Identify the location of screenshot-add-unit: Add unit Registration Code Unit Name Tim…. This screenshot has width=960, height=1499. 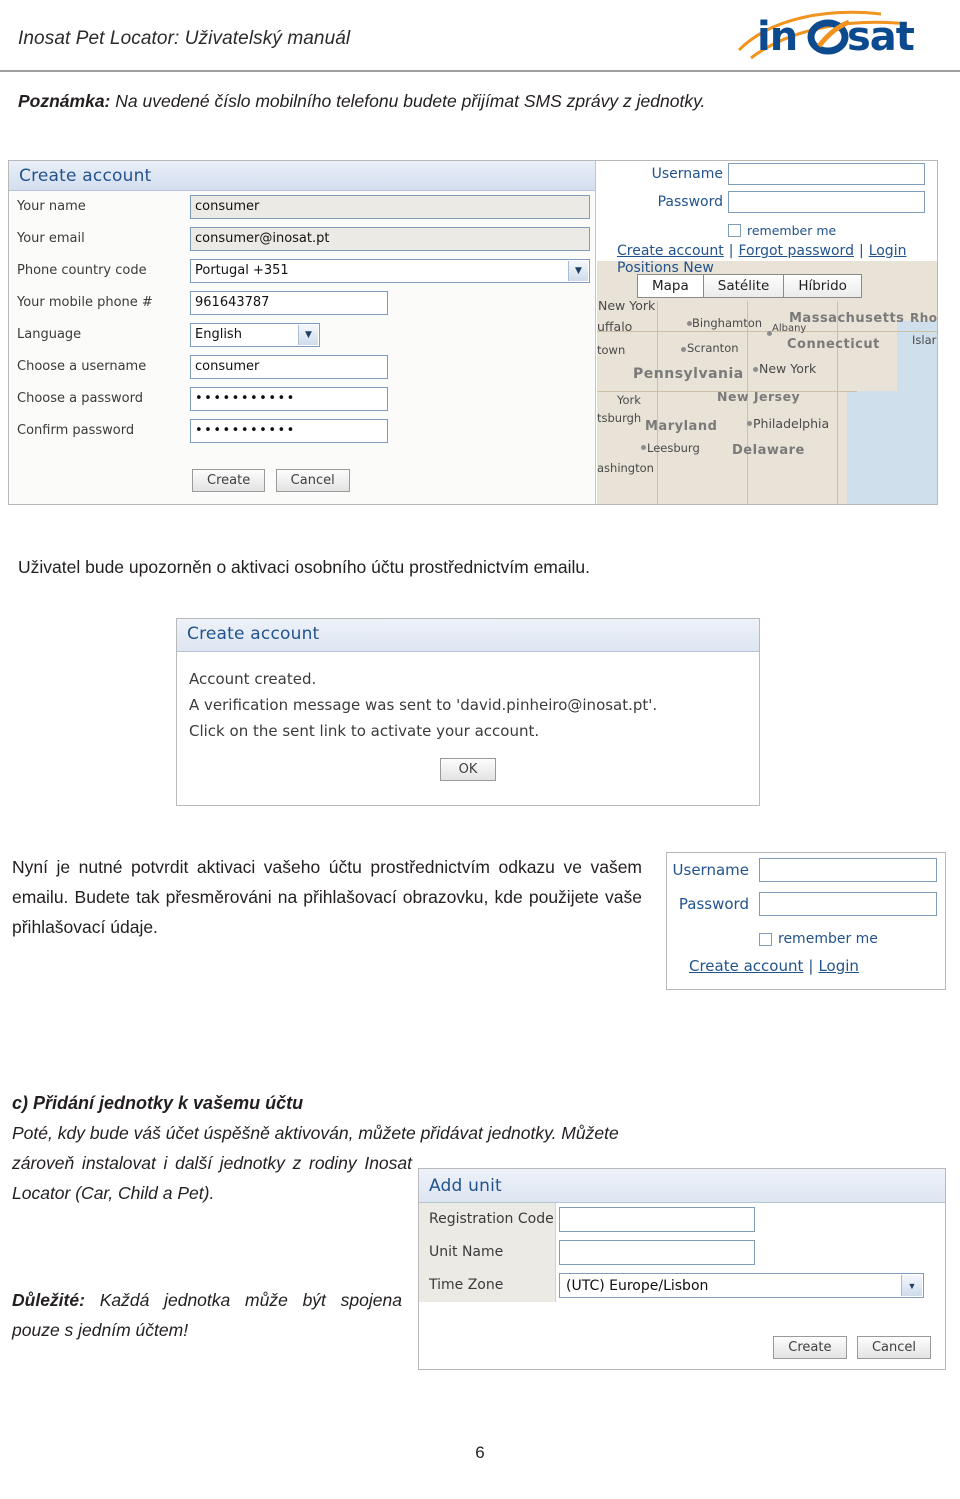
(682, 1269).